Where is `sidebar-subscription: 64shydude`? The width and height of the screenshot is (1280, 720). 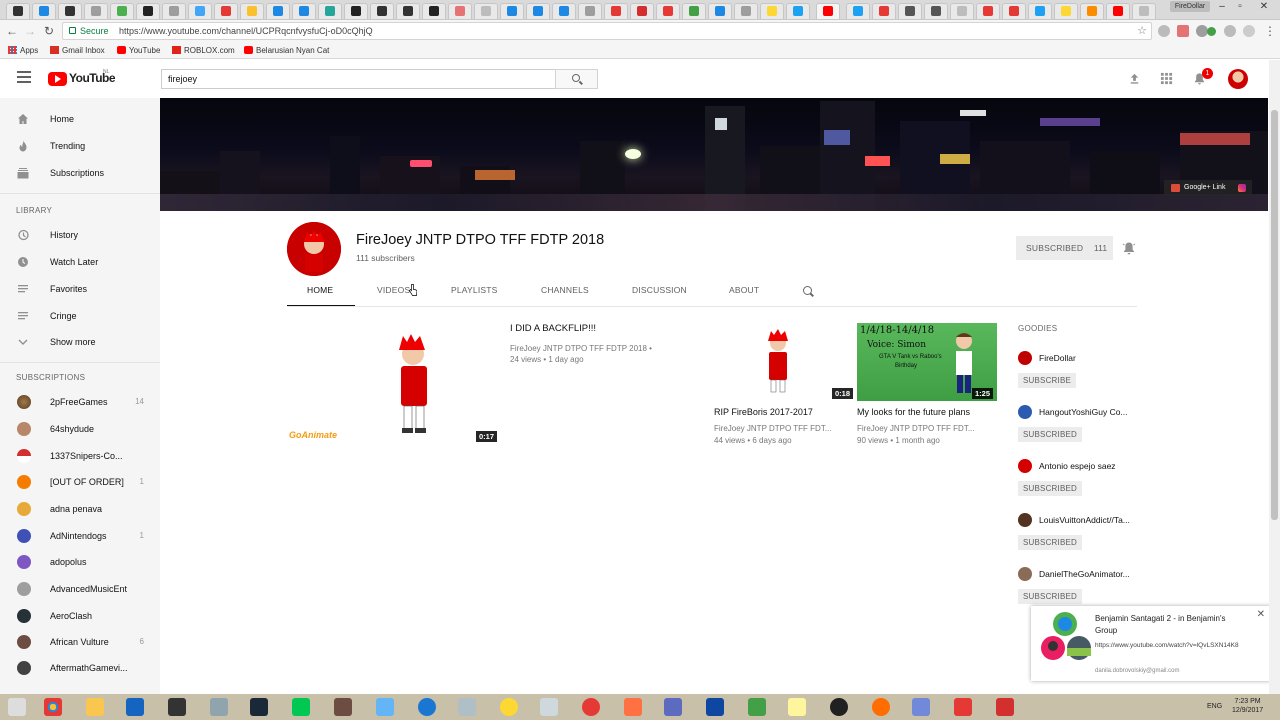
sidebar-subscription: 64shydude is located at coordinates (80, 429).